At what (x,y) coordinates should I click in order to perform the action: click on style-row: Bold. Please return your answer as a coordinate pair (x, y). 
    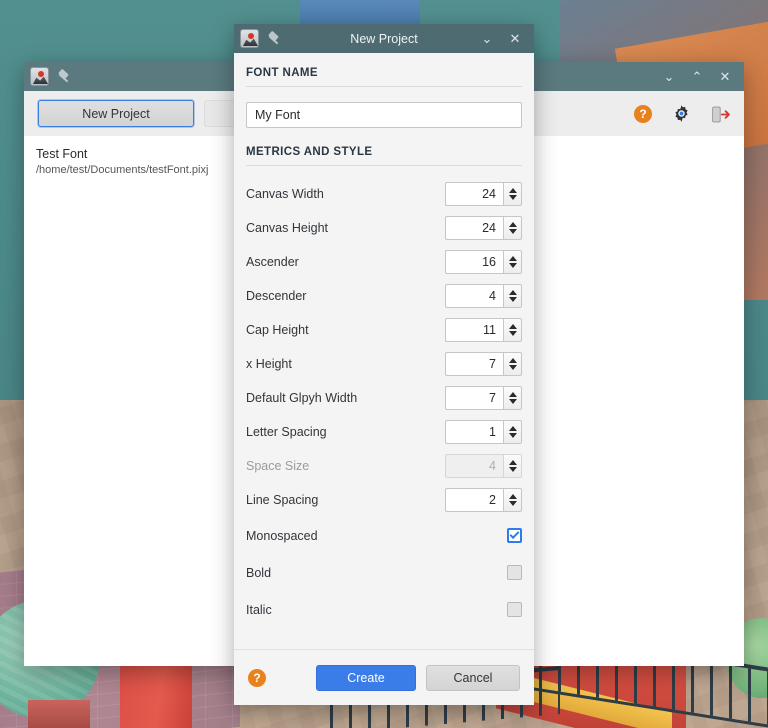
    Looking at the image, I should click on (384, 572).